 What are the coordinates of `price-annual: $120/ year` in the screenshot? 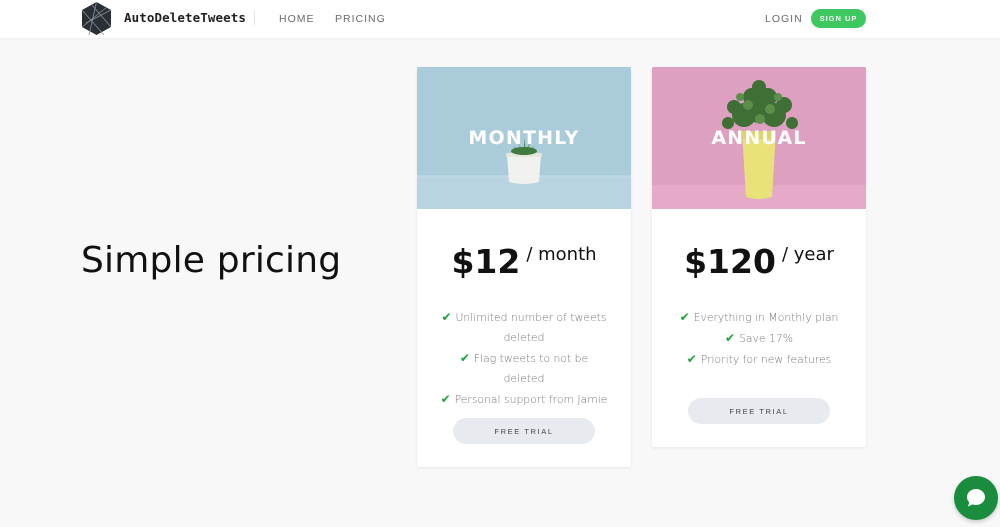 It's located at (759, 261).